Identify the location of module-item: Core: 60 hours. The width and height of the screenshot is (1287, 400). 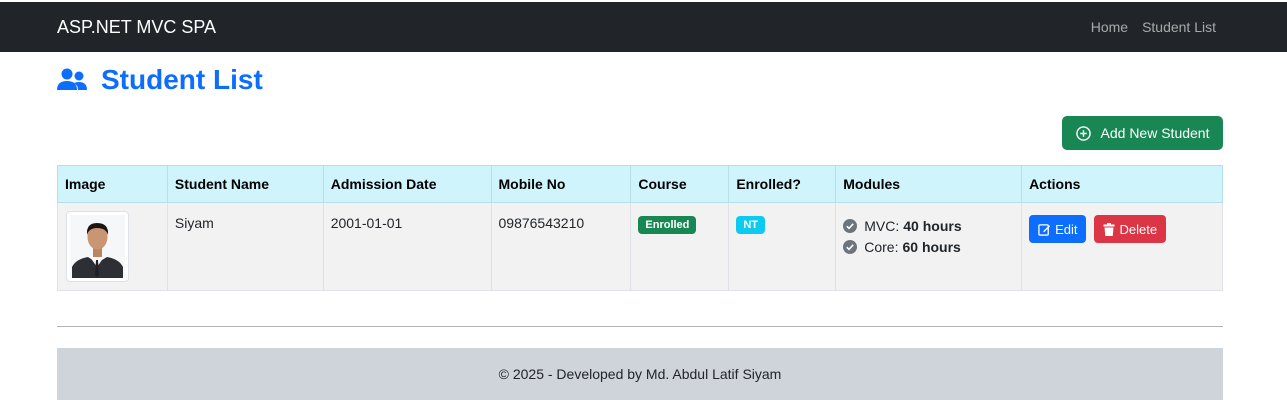
(928, 246).